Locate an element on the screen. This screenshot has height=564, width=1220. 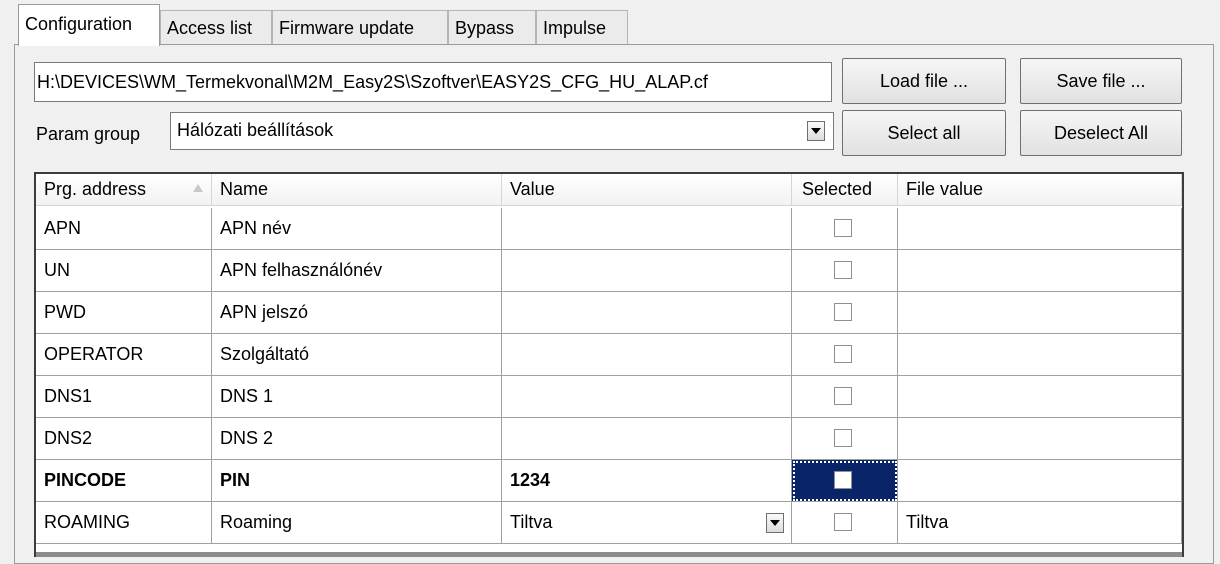
grid-bottom-edge is located at coordinates (609, 554).